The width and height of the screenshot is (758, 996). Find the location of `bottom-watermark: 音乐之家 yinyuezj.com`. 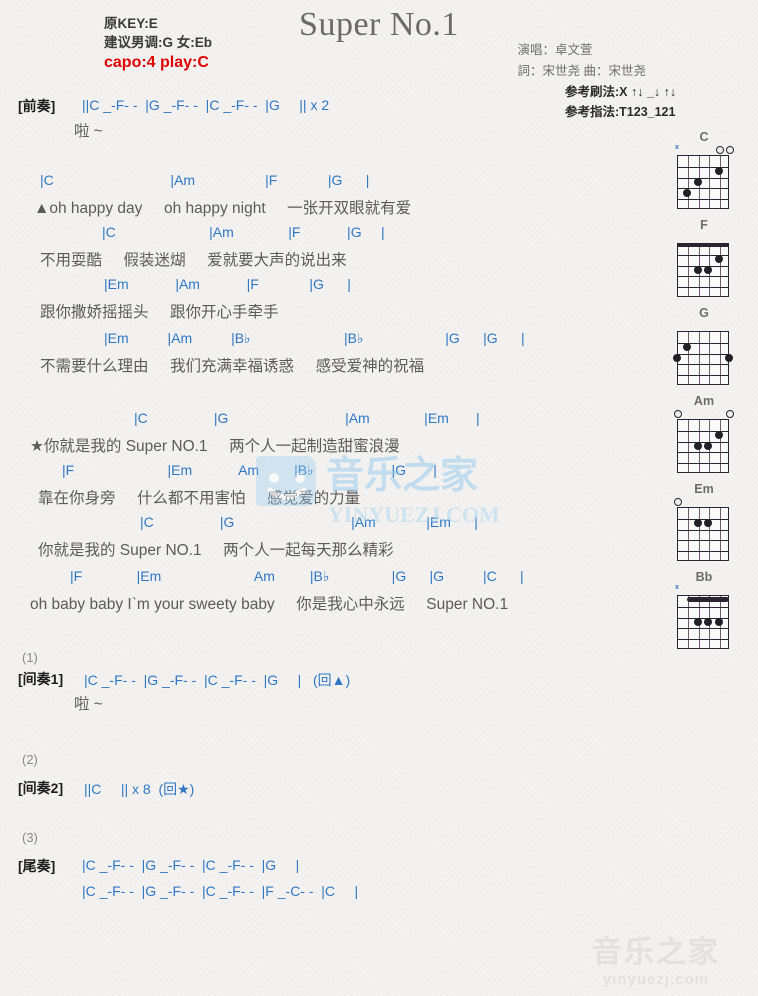

bottom-watermark: 音乐之家 yinyuezj.com is located at coordinates (656, 957).